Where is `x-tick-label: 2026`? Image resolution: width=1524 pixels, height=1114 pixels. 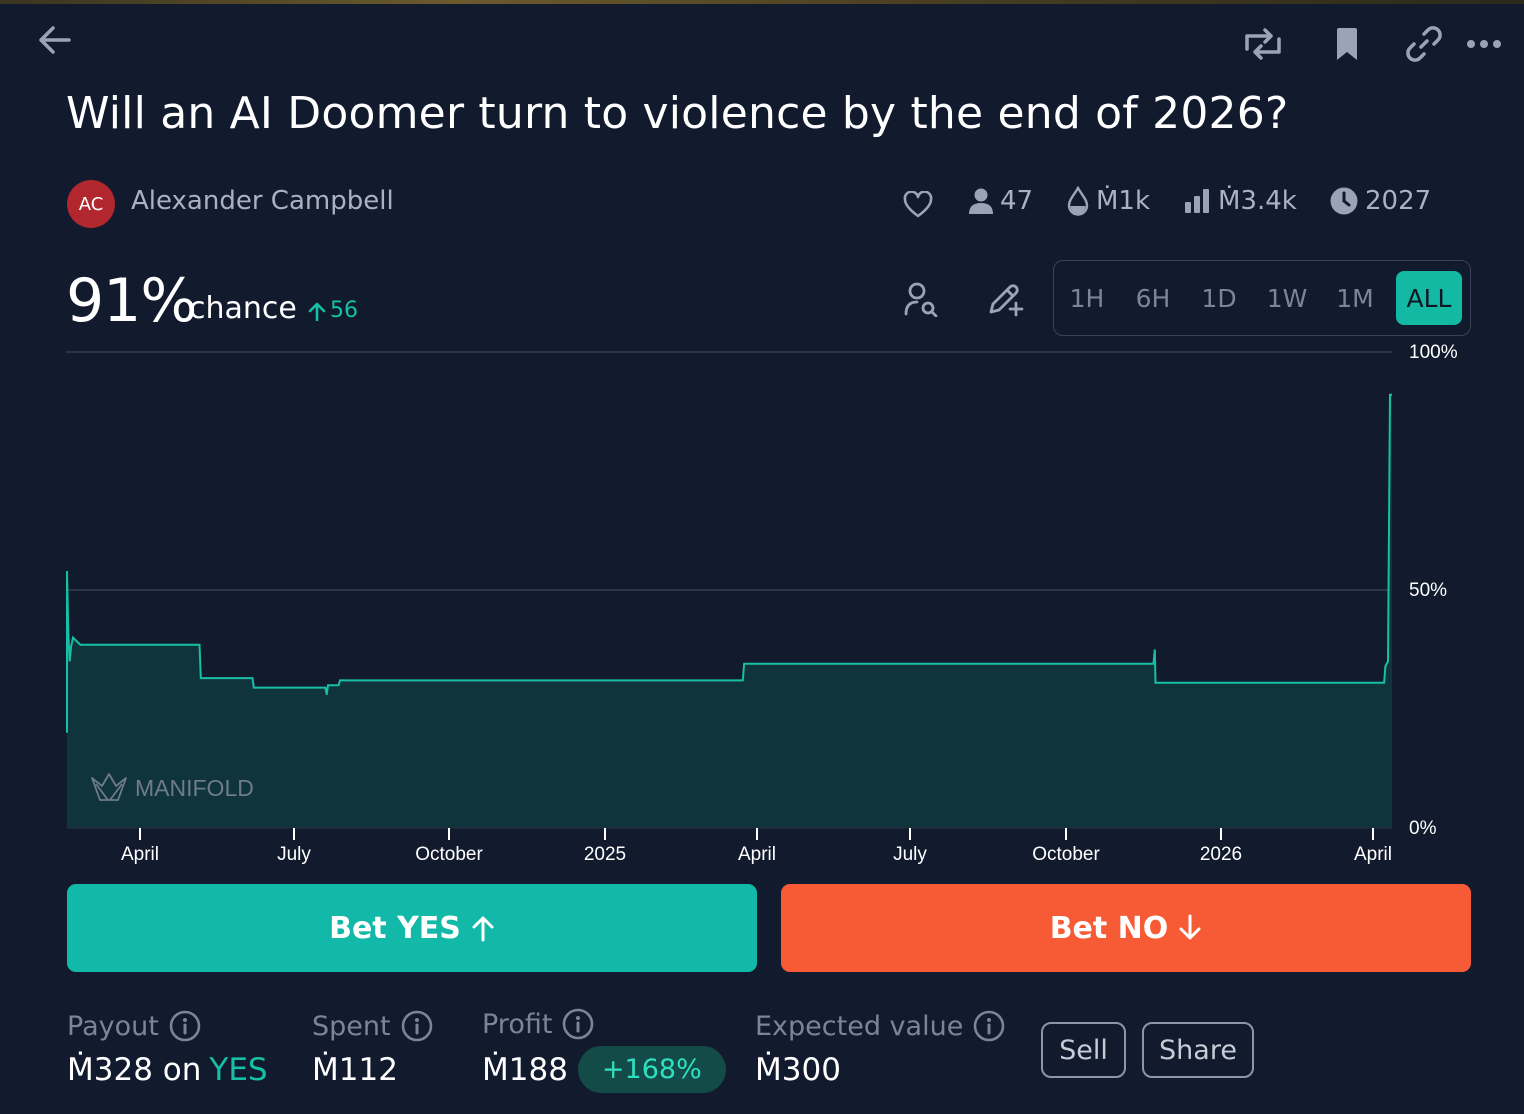
x-tick-label: 2026 is located at coordinates (1221, 854).